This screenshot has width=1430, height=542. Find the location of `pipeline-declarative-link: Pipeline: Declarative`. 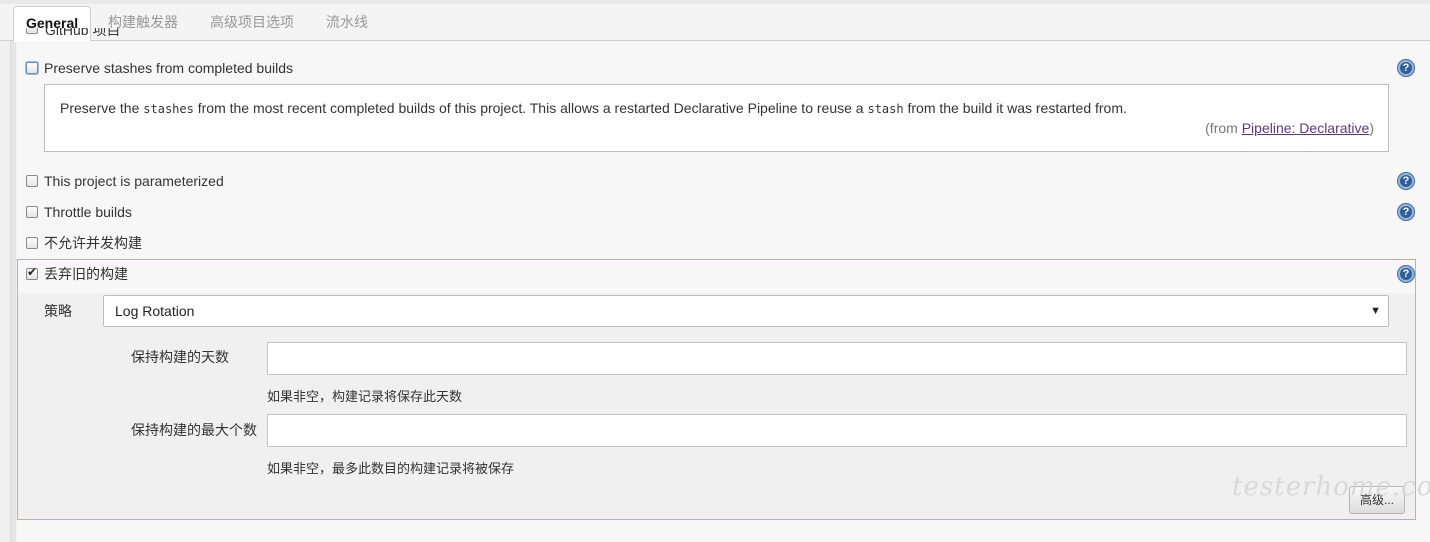

pipeline-declarative-link: Pipeline: Declarative is located at coordinates (1306, 128).